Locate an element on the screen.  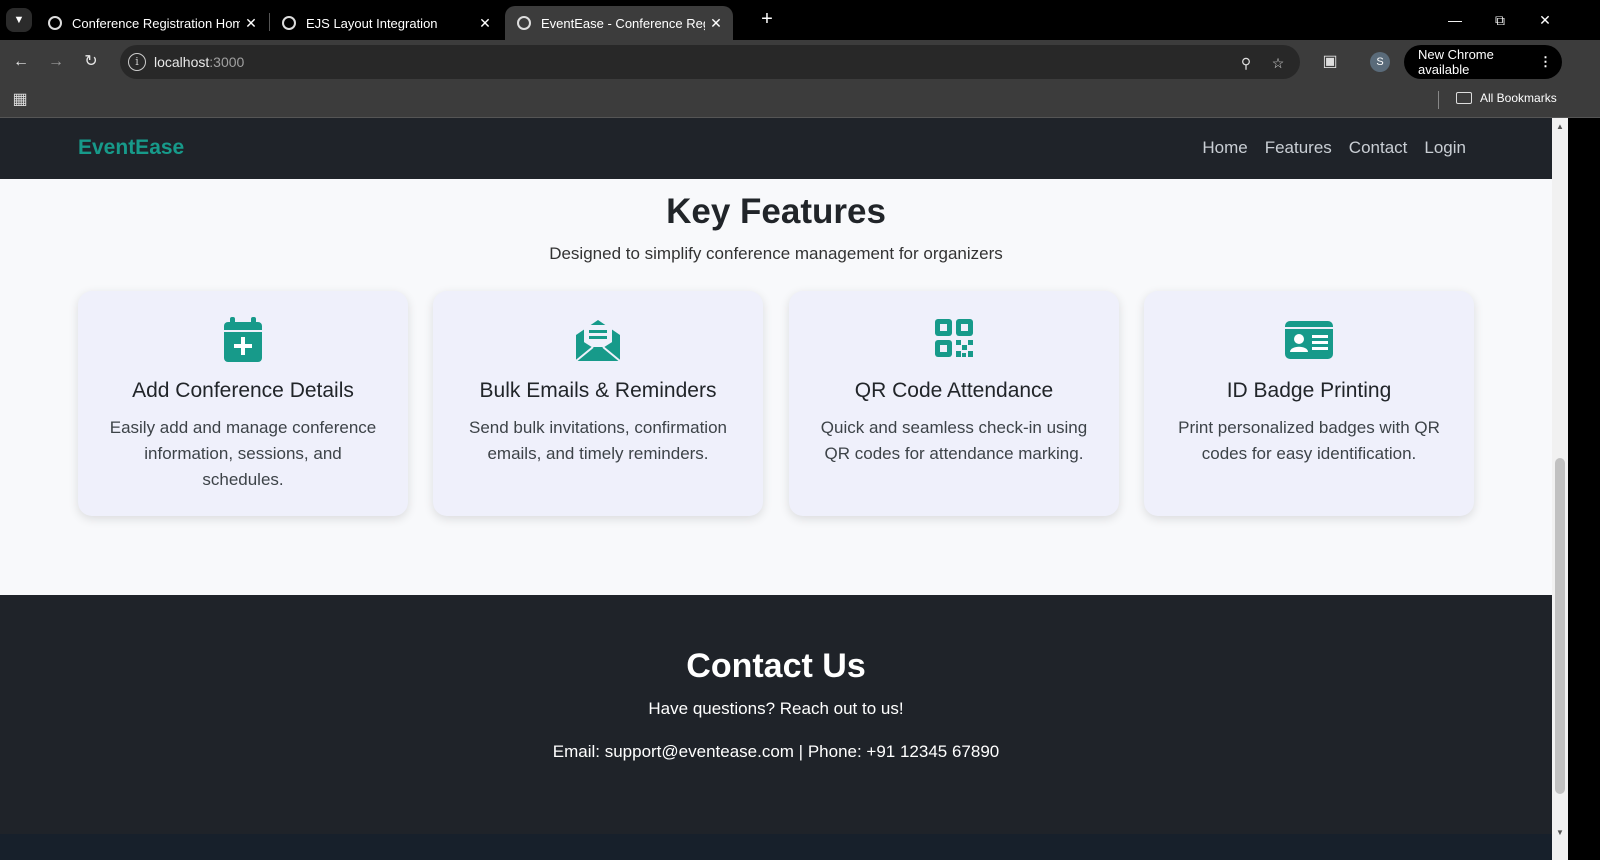
nav-link-features: Features is located at coordinates (1298, 148).